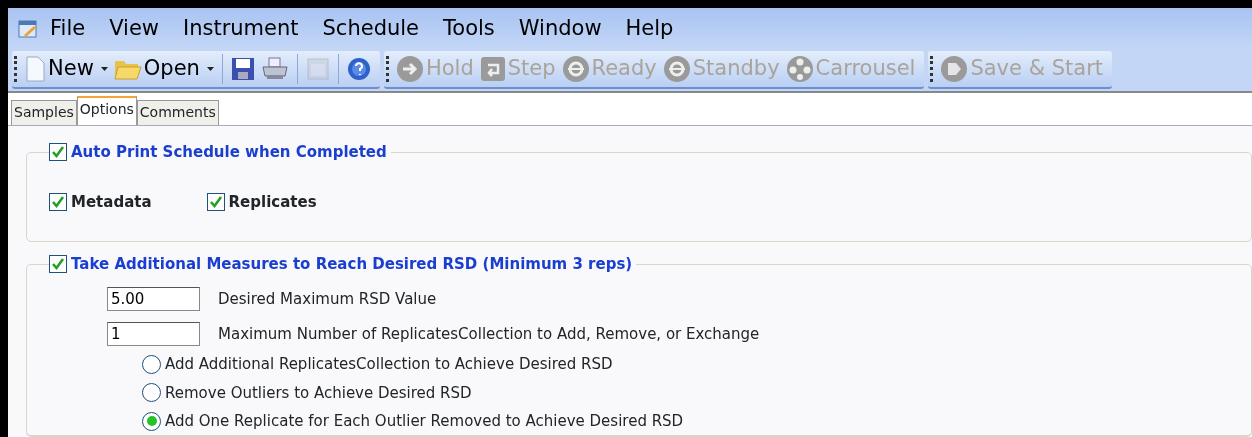 This screenshot has width=1252, height=437. What do you see at coordinates (371, 28) in the screenshot?
I see `menu-item: Schedule` at bounding box center [371, 28].